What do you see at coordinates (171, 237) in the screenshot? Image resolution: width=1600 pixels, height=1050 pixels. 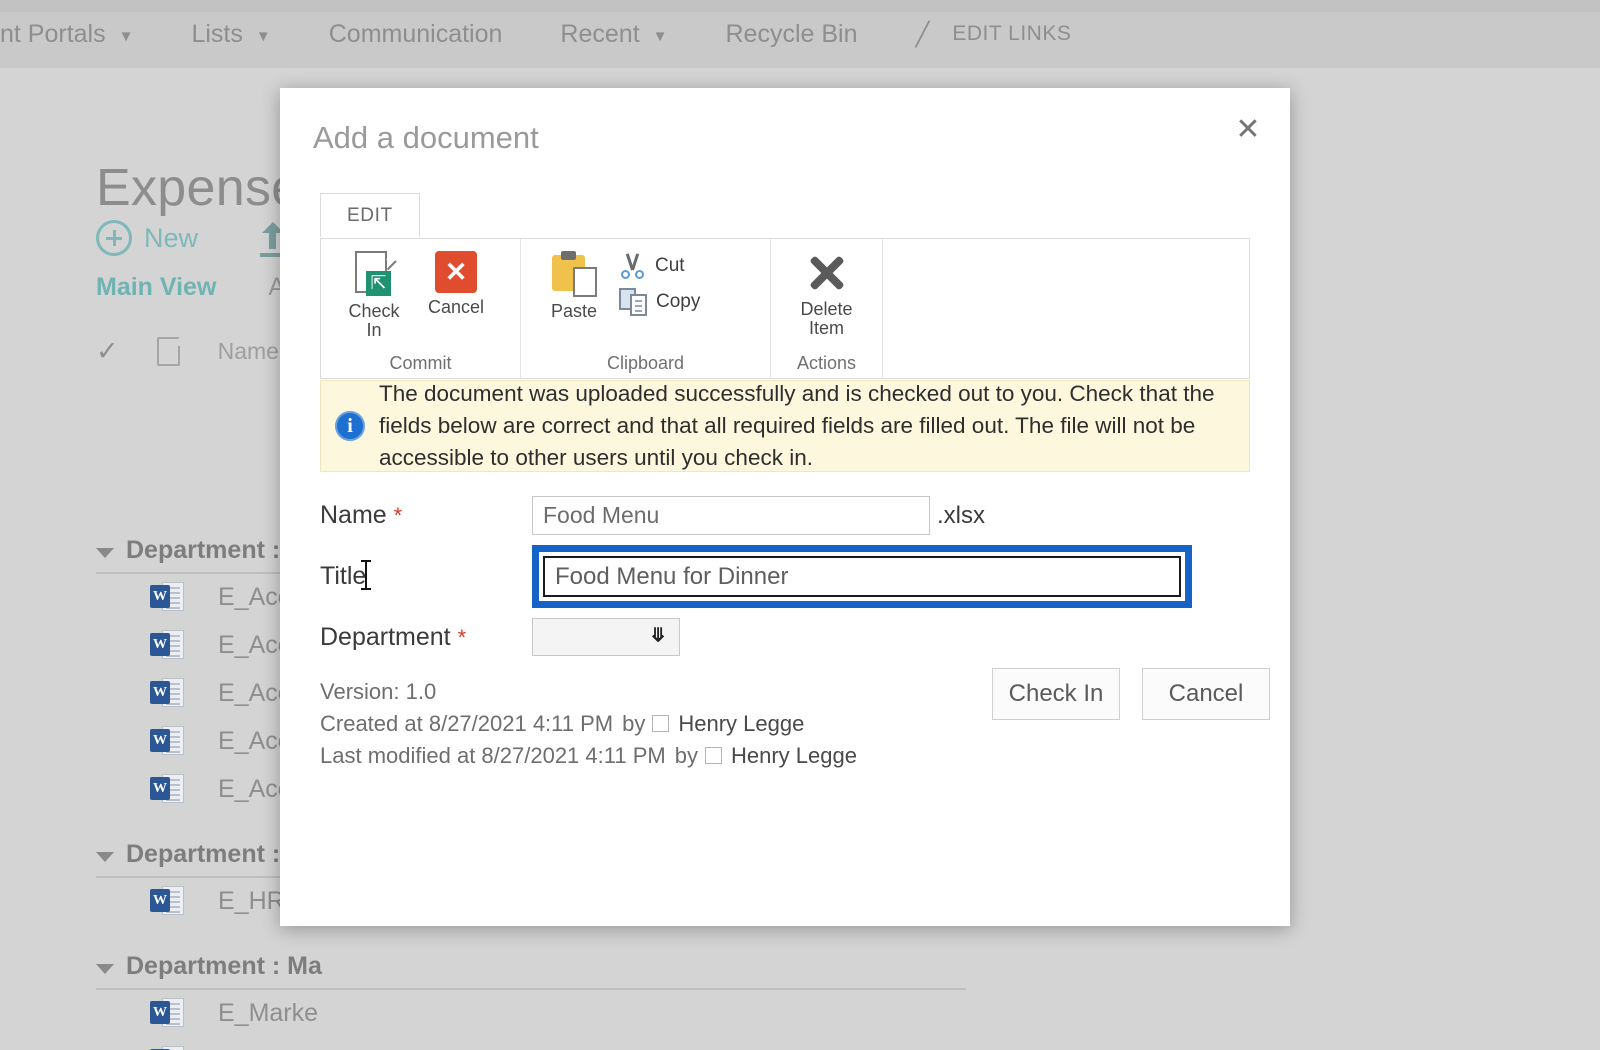 I see `new-label: New` at bounding box center [171, 237].